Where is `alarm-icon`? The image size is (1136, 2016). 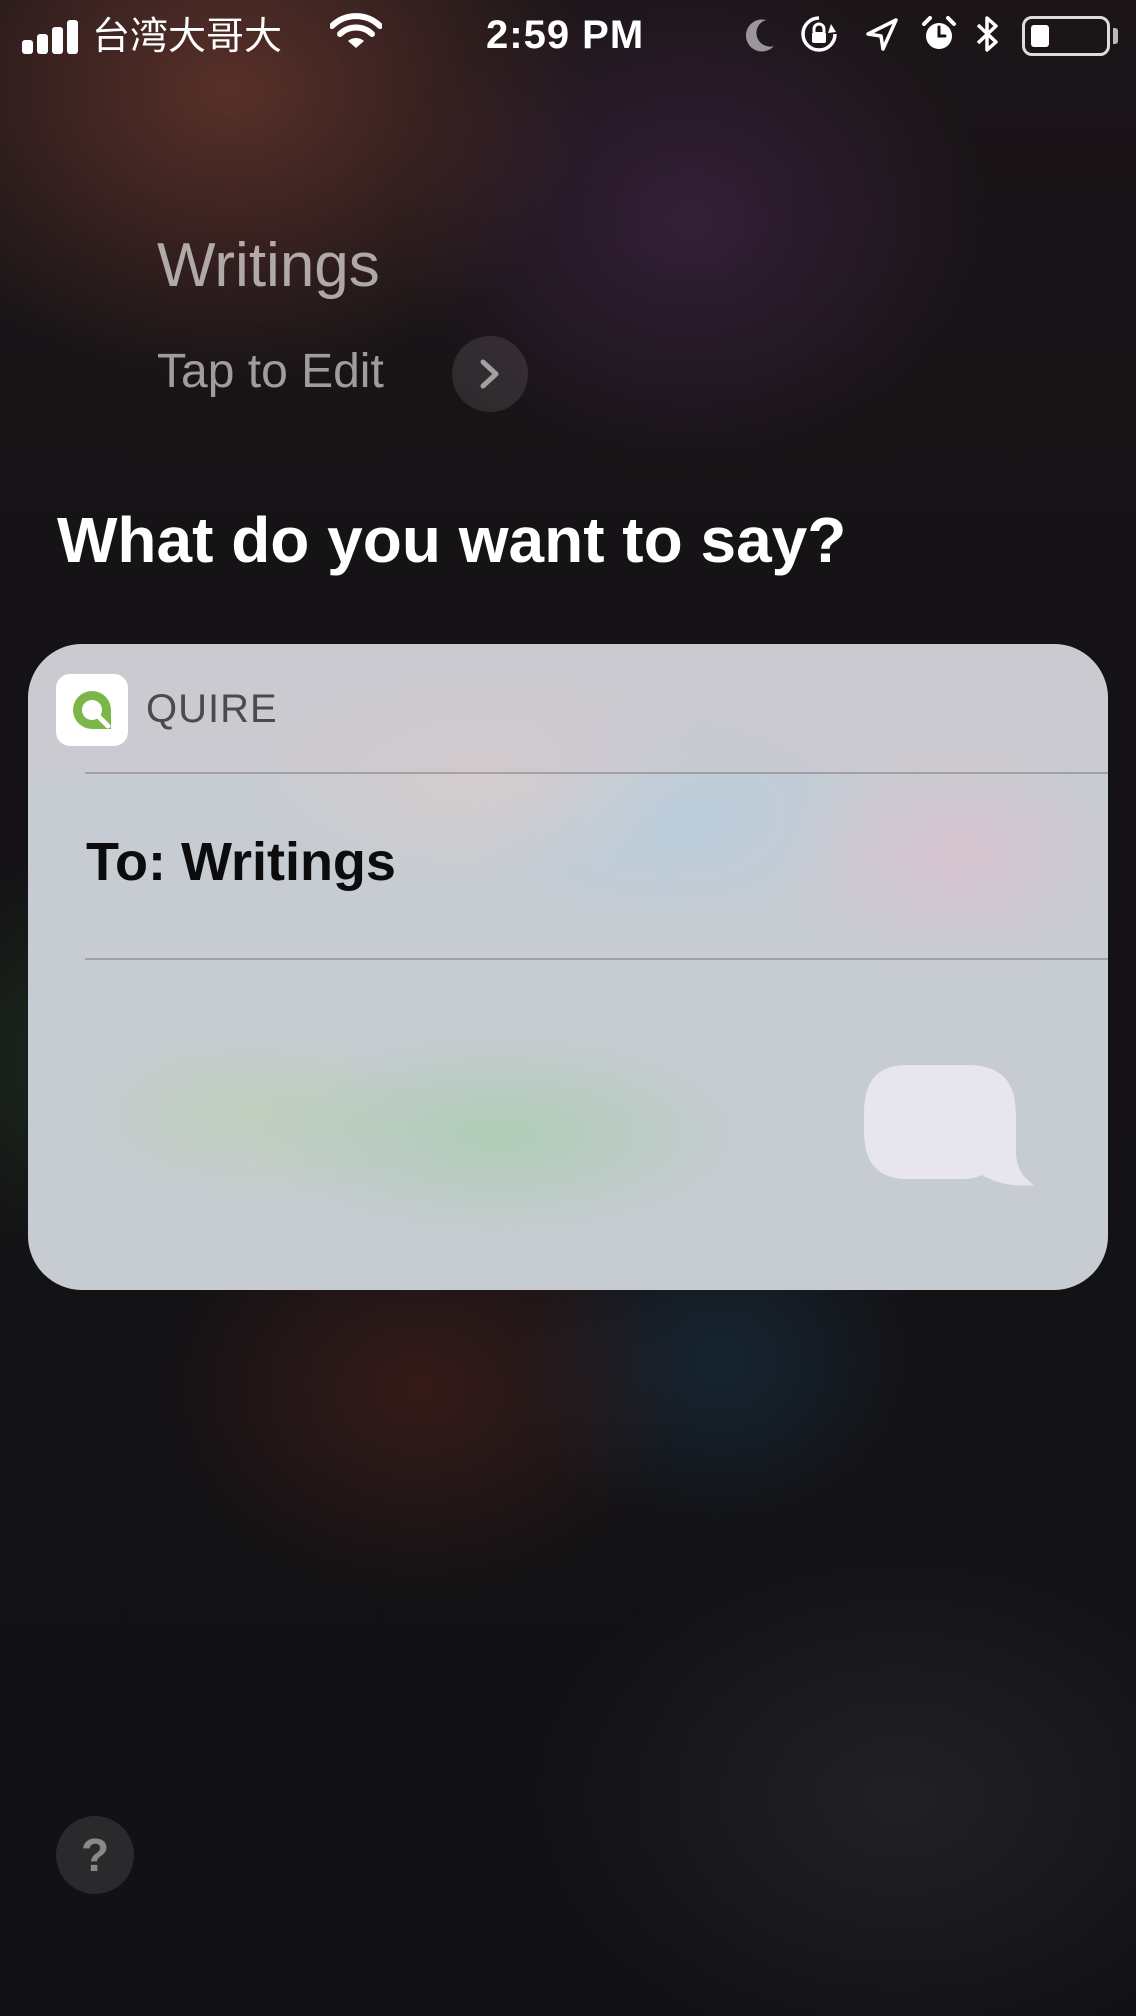 alarm-icon is located at coordinates (939, 32).